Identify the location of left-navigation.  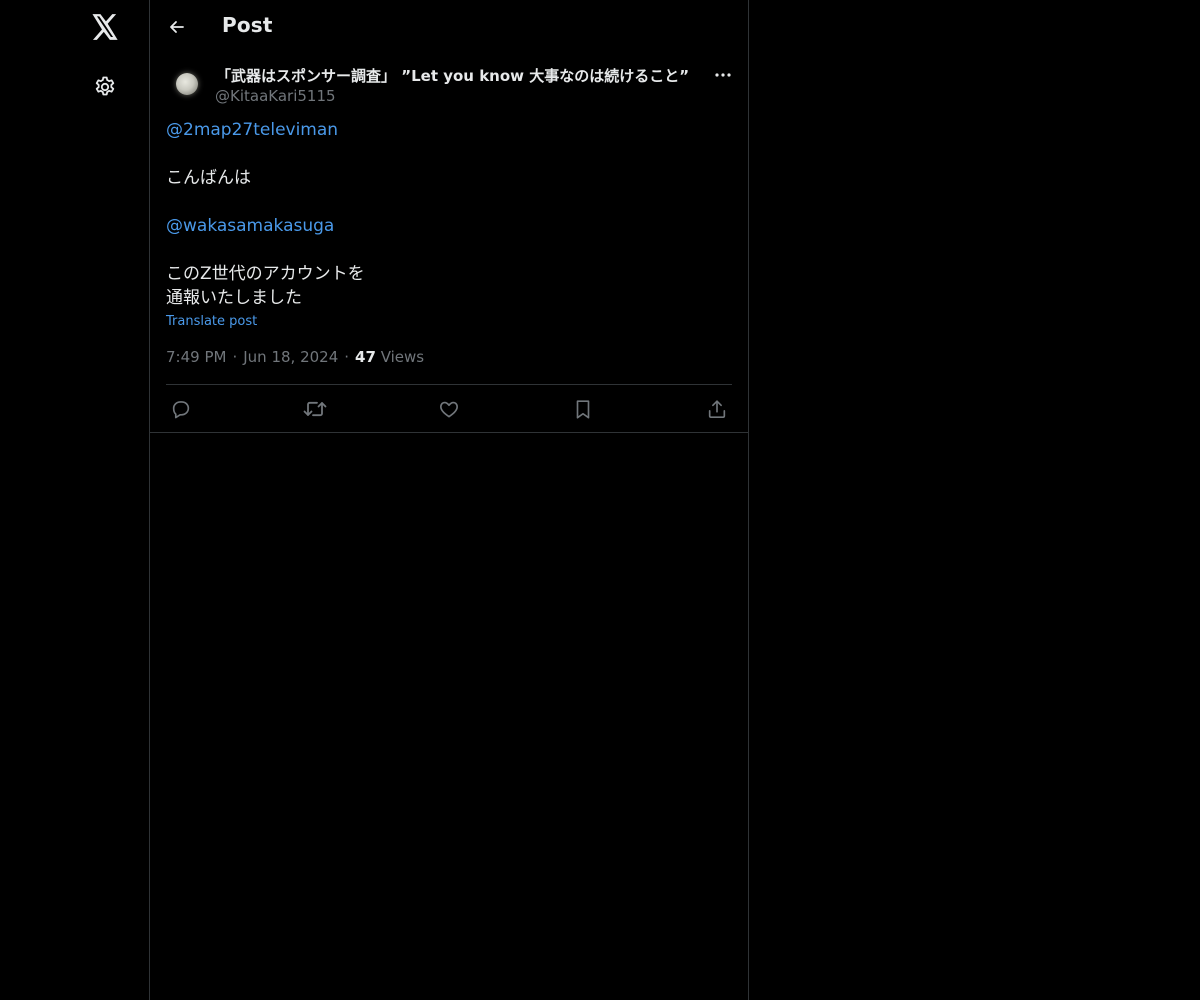
(75, 500).